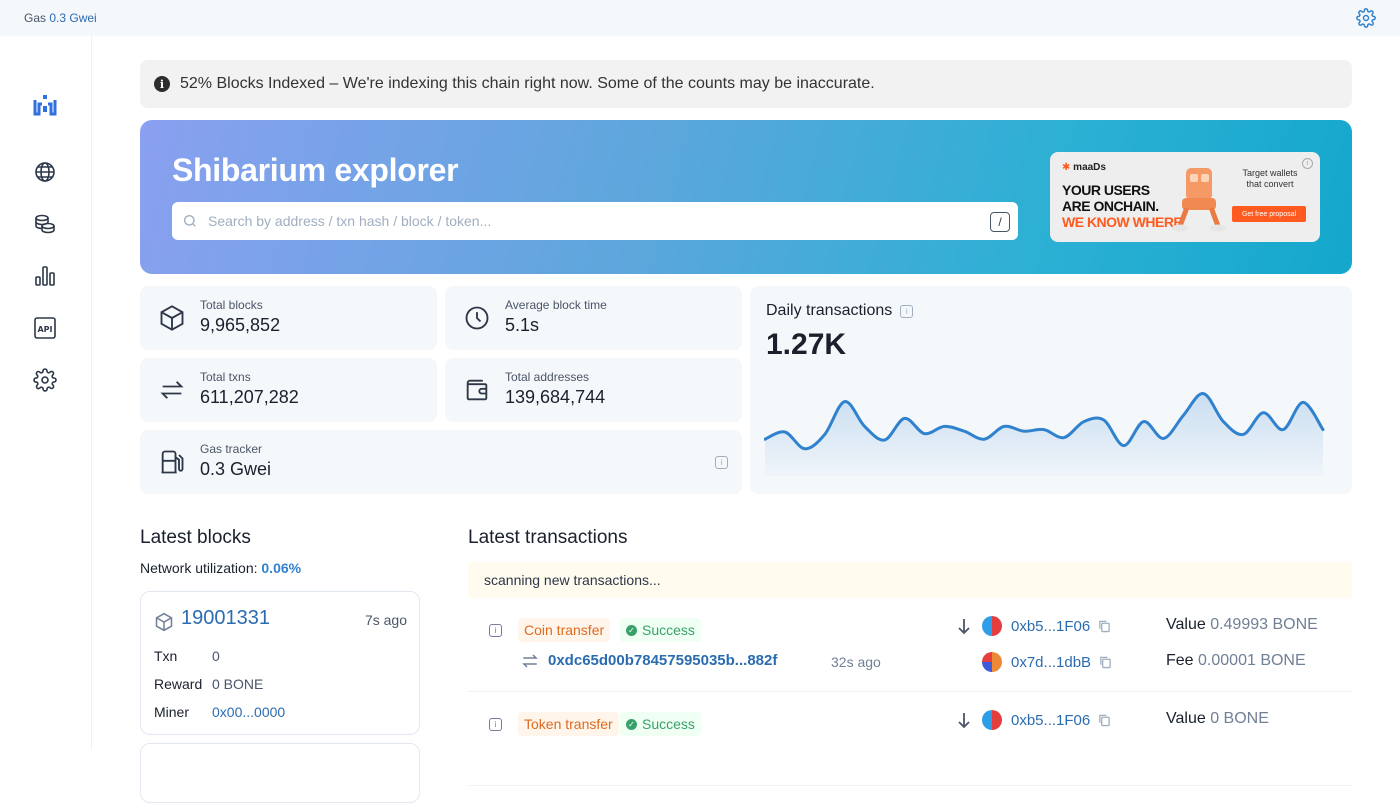  Describe the element at coordinates (522, 325) in the screenshot. I see `stat-value: 5.1s` at that location.